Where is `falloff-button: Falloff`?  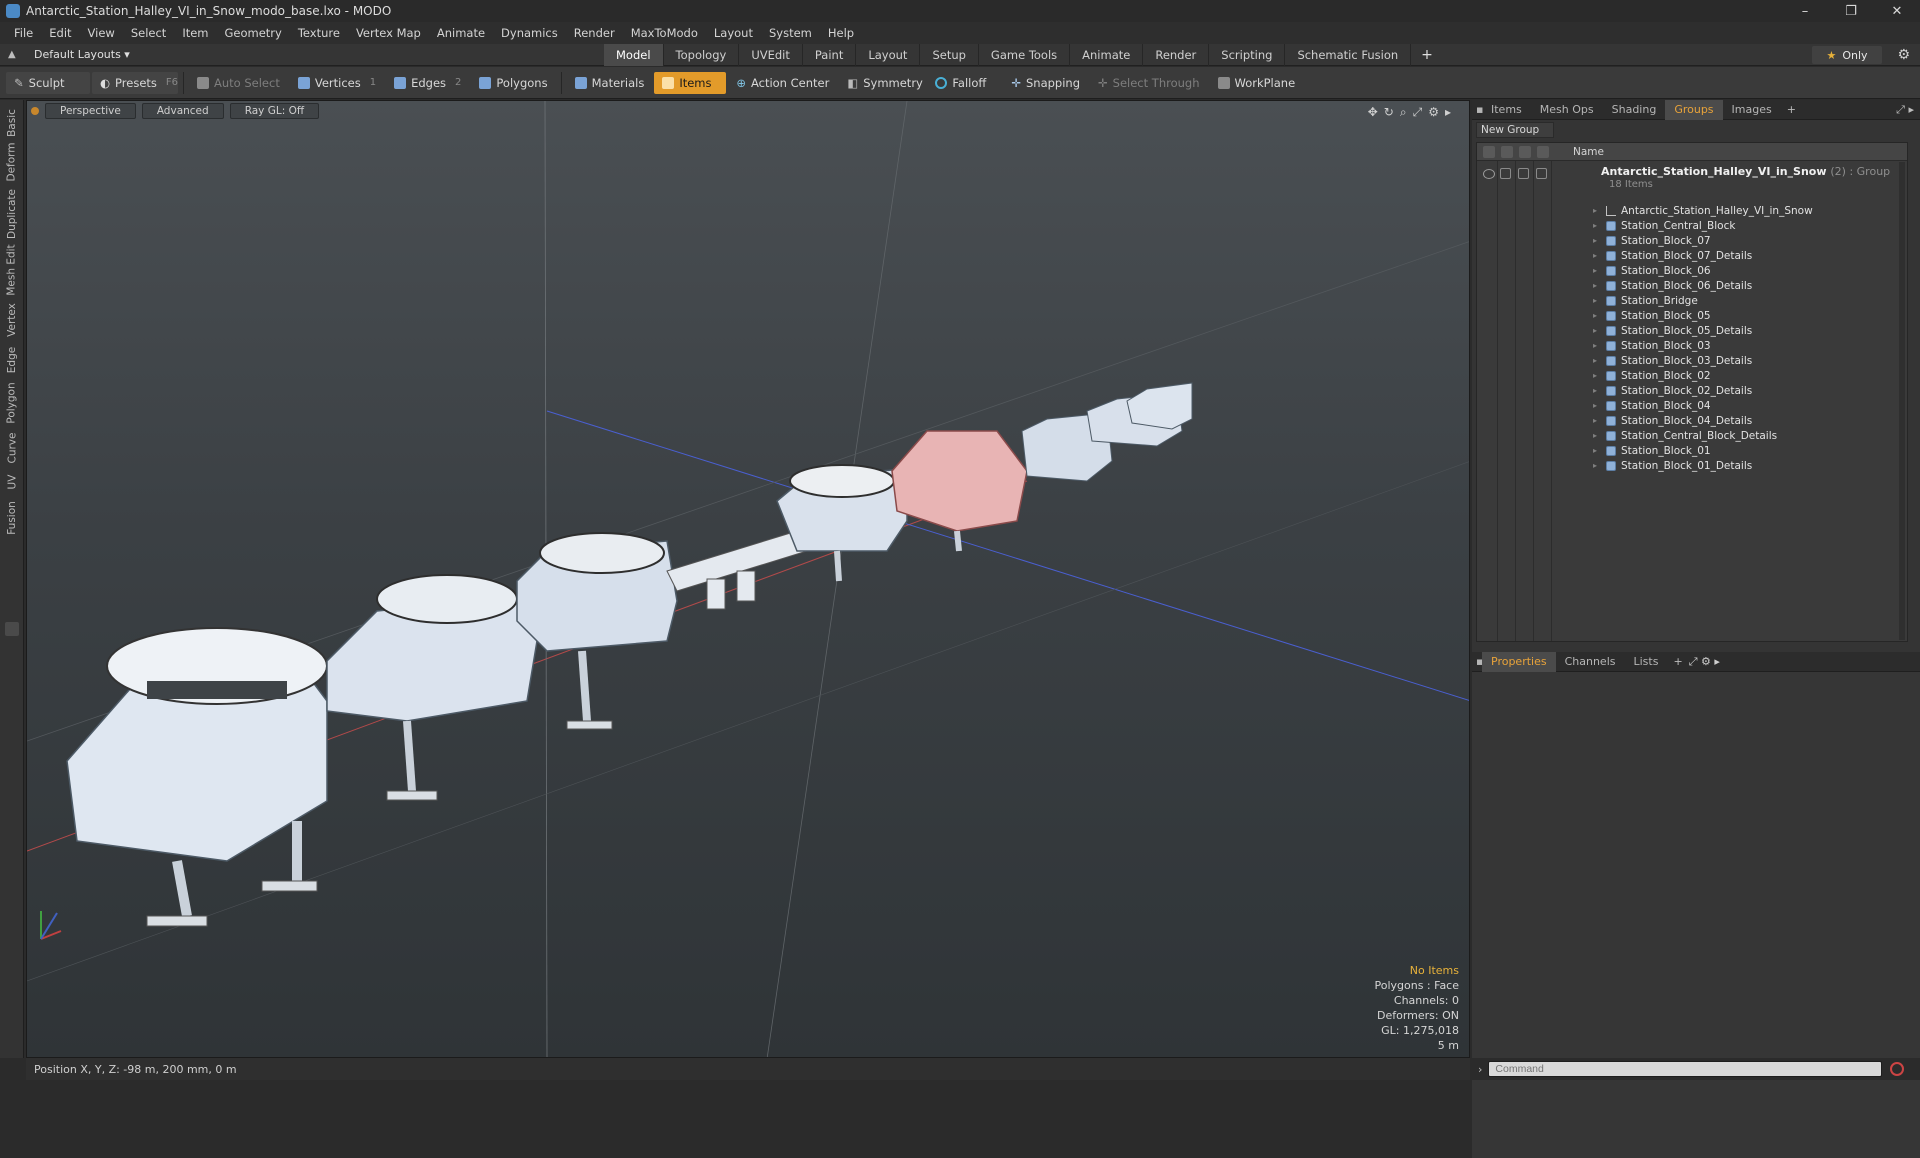 falloff-button: Falloff is located at coordinates (964, 83).